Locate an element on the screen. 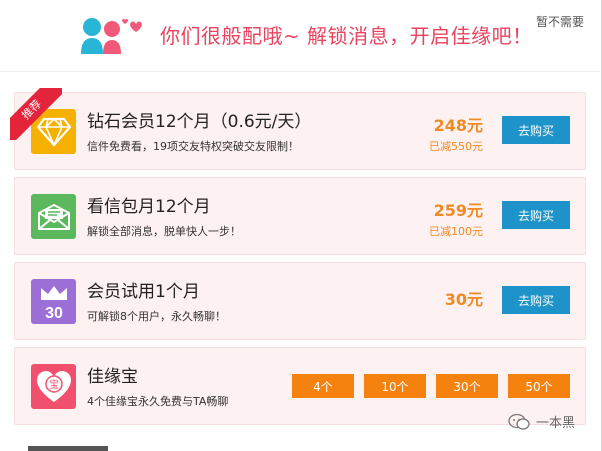 Image resolution: width=602 pixels, height=451 pixels. product-title: 佳缘宝 is located at coordinates (112, 377).